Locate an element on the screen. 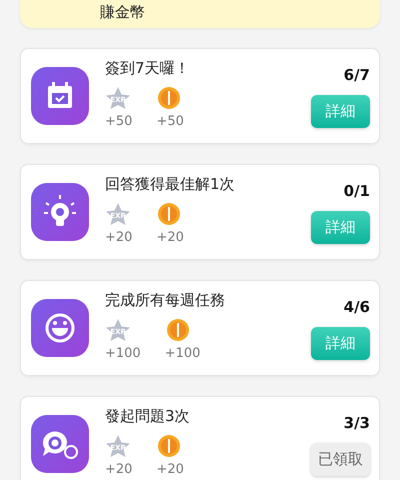  progress-count: 6/7 is located at coordinates (357, 75).